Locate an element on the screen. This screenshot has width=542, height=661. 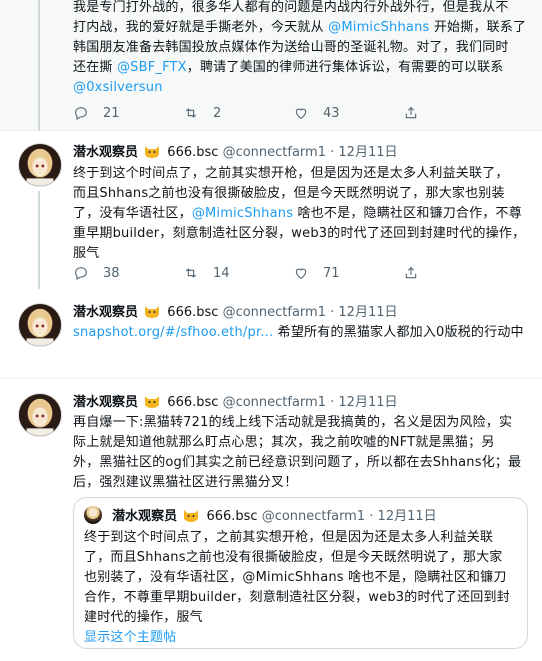
reply-button: 21 is located at coordinates (128, 113).